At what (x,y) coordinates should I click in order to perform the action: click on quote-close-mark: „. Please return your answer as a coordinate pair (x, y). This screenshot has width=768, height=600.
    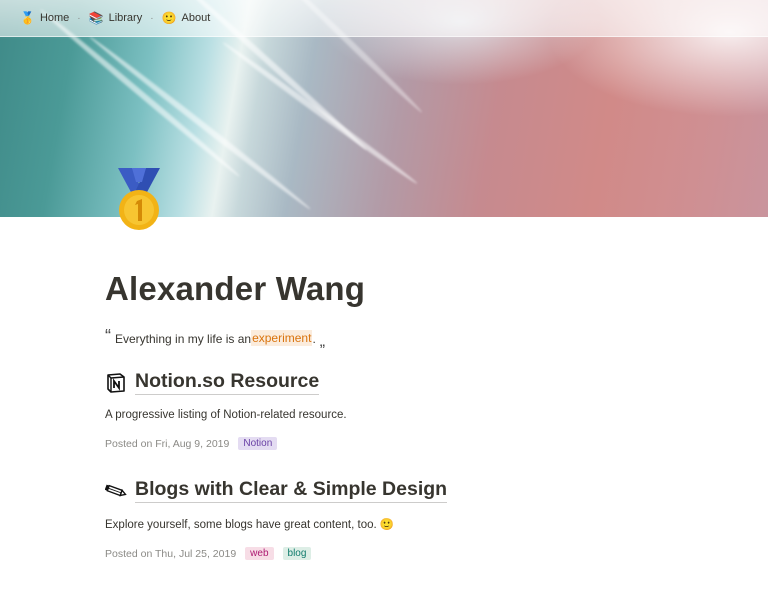
    Looking at the image, I should click on (322, 341).